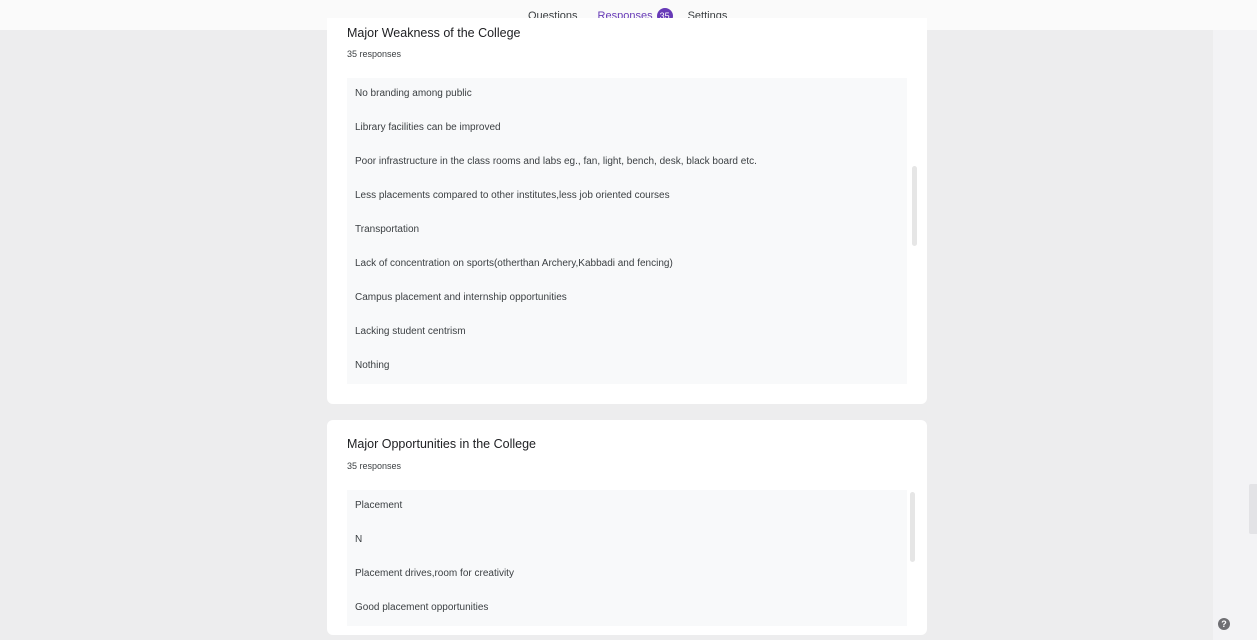 This screenshot has width=1257, height=640. Describe the element at coordinates (627, 507) in the screenshot. I see `response-item: Placement` at that location.